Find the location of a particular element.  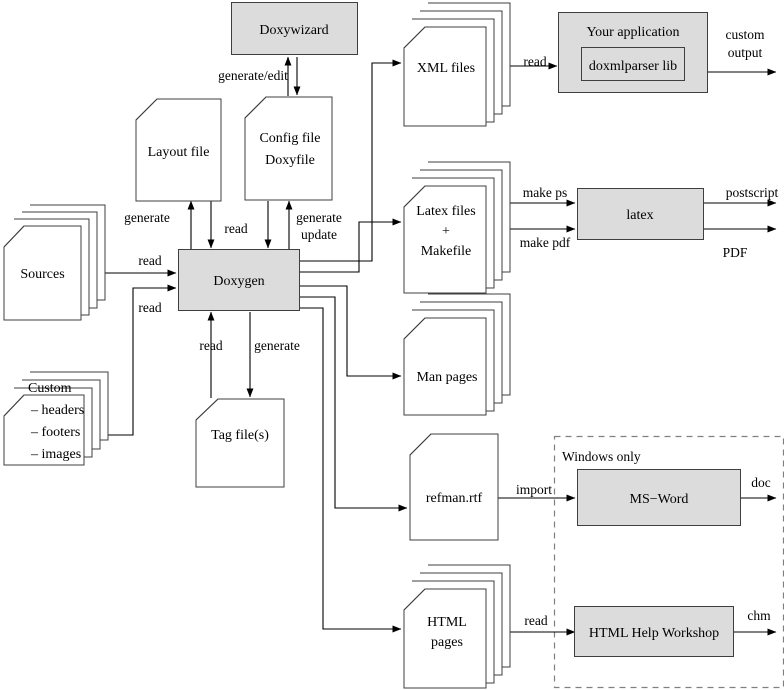

document-tag-files: Tag file(s) is located at coordinates (240, 443).